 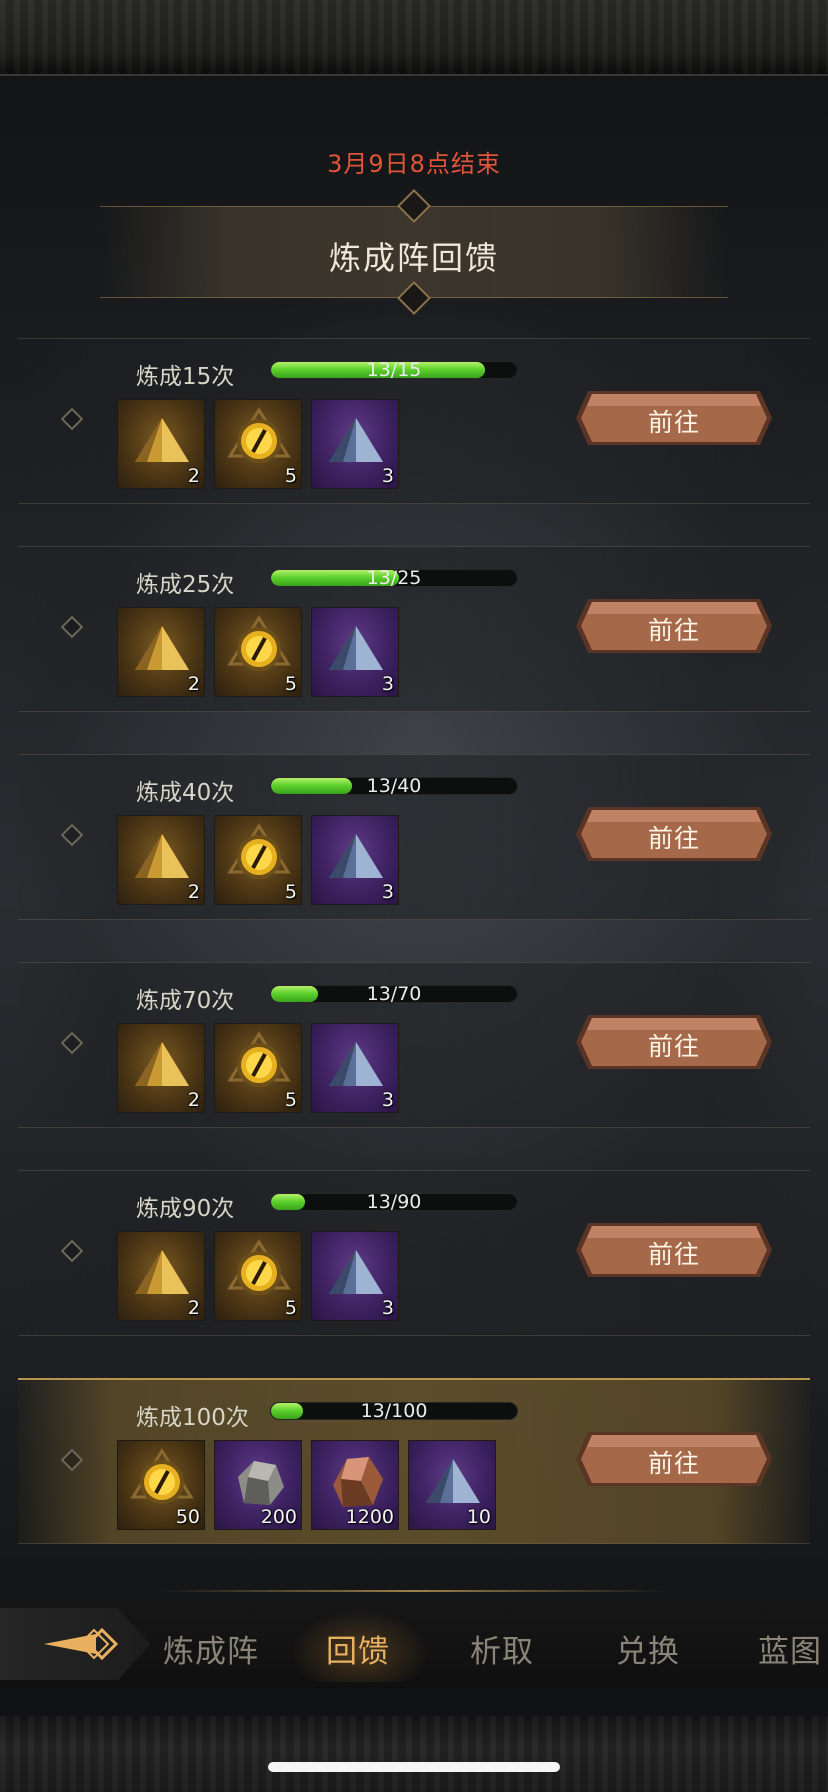 I want to click on home-indicator, so click(x=414, y=1767).